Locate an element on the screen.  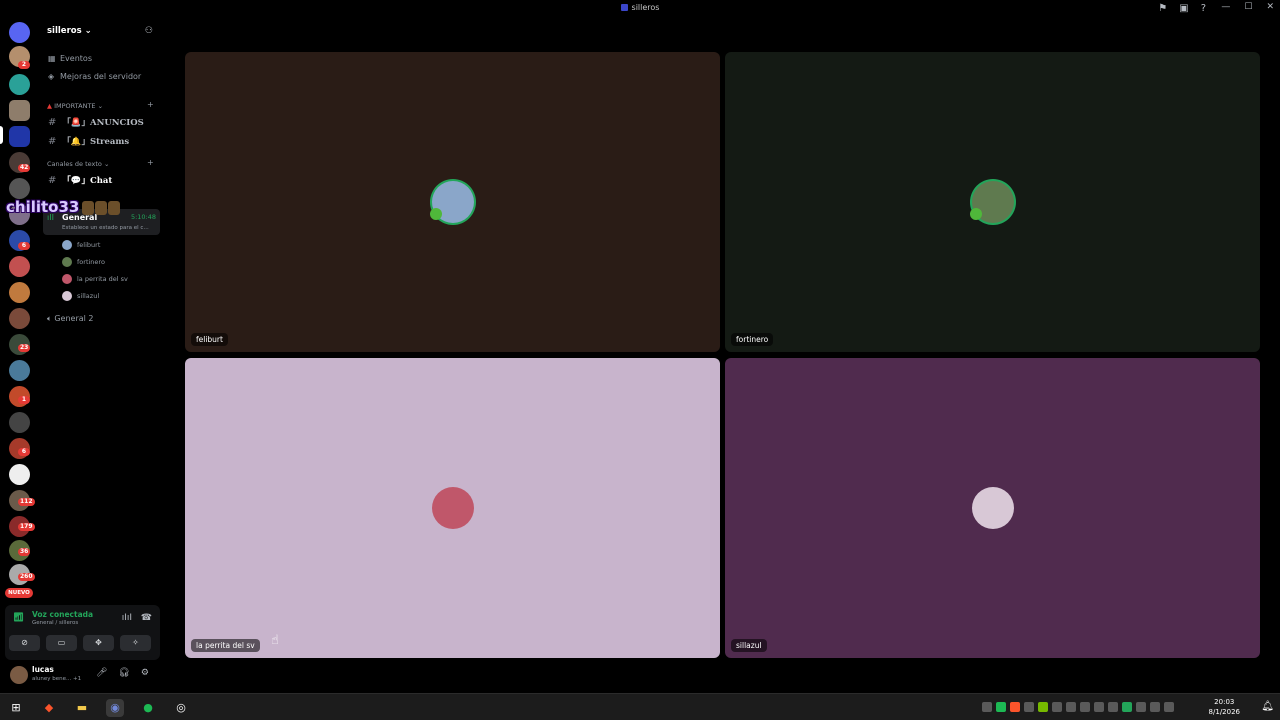
channel-chat: # 「💬」Chat is located at coordinates (80, 180).